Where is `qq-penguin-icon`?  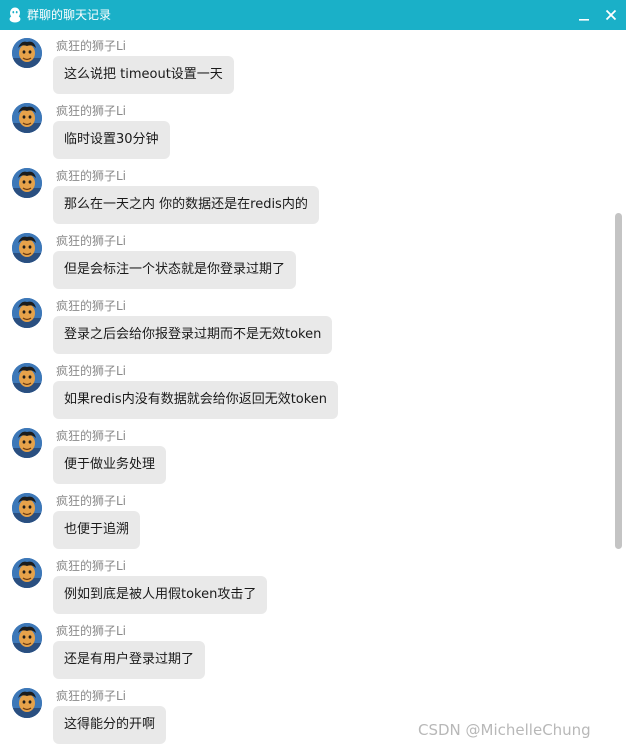 qq-penguin-icon is located at coordinates (15, 15).